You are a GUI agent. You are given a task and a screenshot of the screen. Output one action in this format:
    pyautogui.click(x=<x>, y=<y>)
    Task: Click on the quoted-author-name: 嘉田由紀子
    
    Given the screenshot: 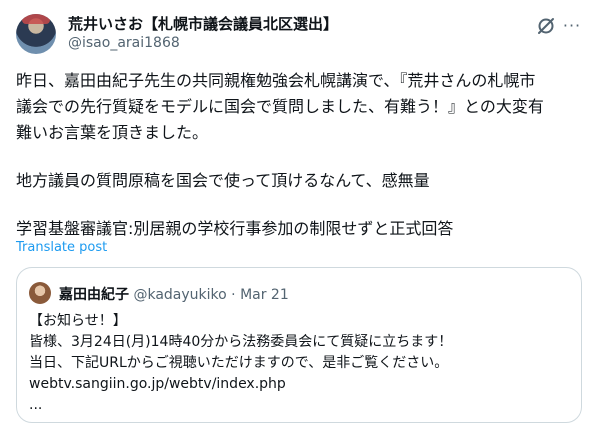 What is the action you would take?
    pyautogui.click(x=94, y=295)
    